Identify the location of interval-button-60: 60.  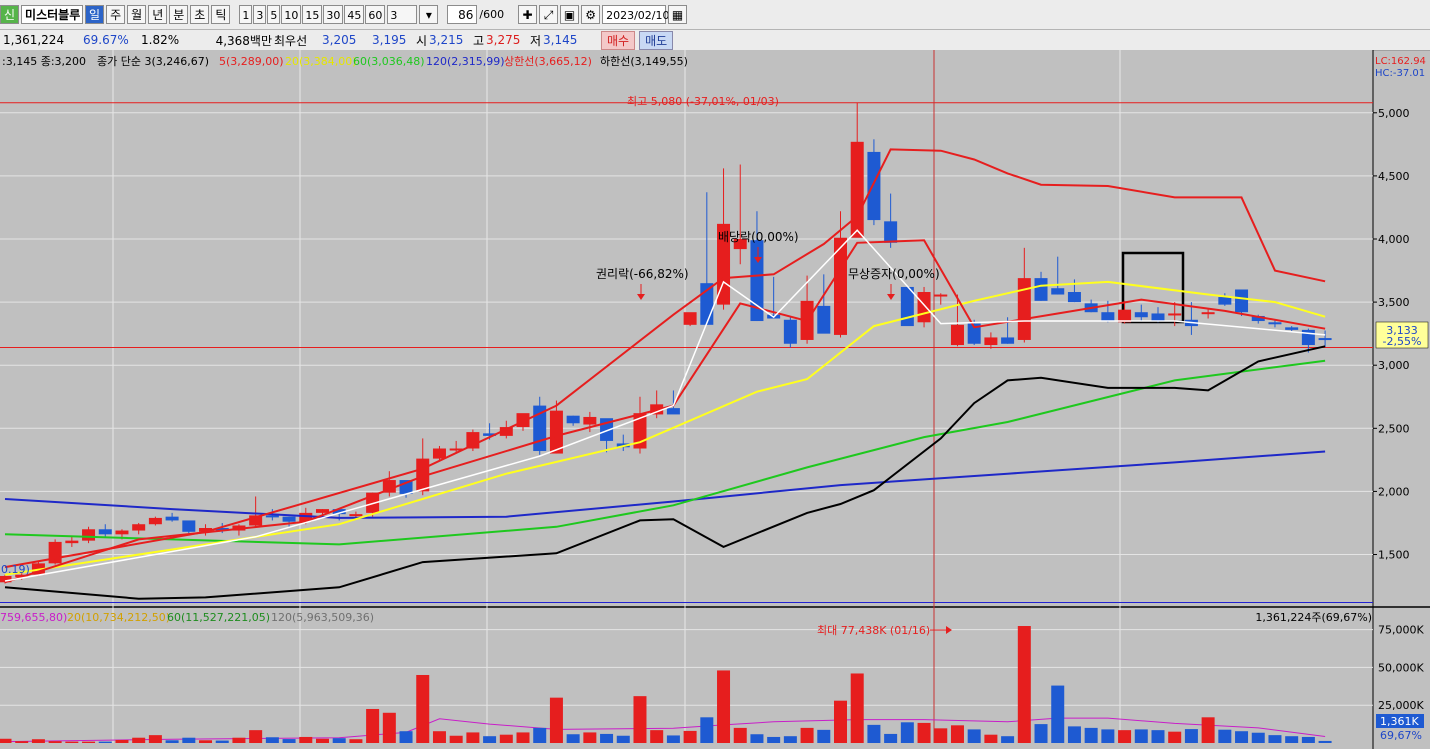
(375, 14).